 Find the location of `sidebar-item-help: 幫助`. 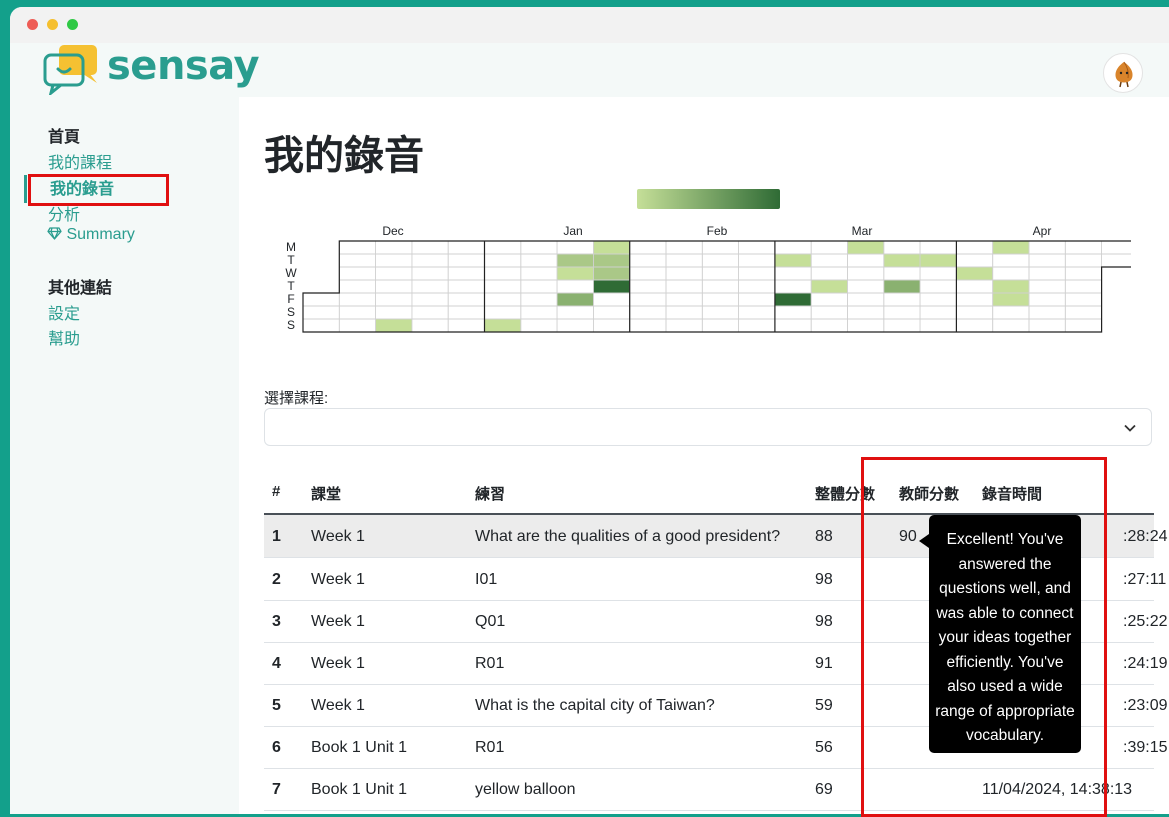

sidebar-item-help: 幫助 is located at coordinates (64, 337).